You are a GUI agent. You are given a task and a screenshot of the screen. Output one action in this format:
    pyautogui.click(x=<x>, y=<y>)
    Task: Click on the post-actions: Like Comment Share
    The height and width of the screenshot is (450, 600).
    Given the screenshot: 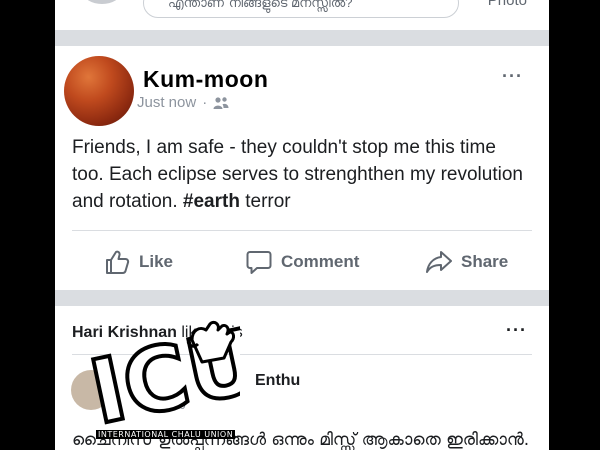 What is the action you would take?
    pyautogui.click(x=302, y=262)
    